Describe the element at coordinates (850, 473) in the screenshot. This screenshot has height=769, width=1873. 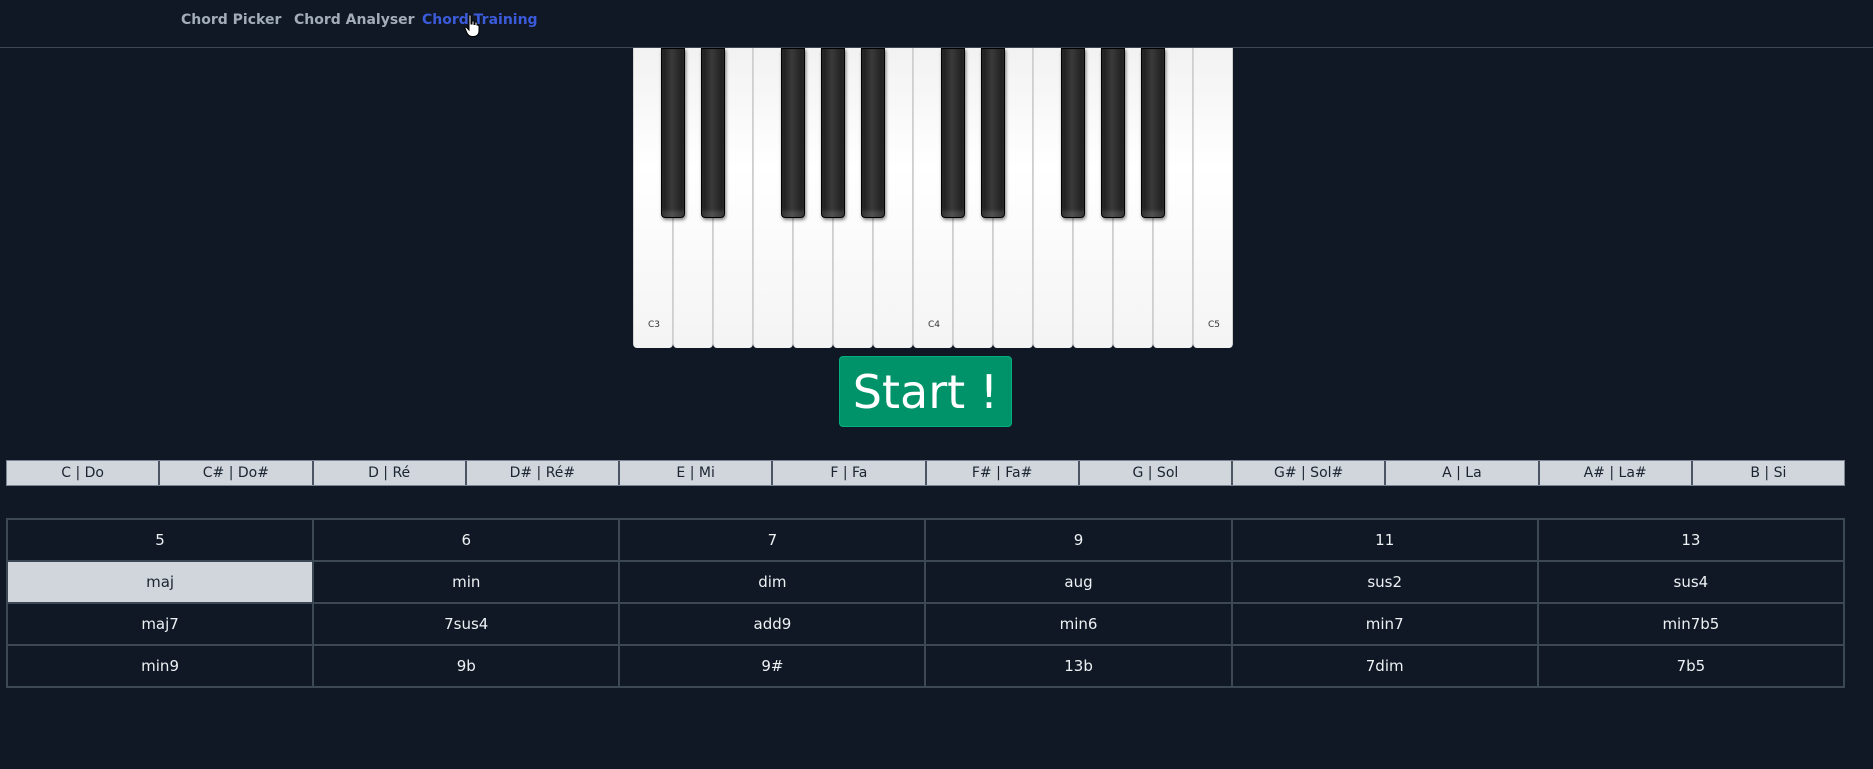
I see `note-button: F | Fa` at that location.